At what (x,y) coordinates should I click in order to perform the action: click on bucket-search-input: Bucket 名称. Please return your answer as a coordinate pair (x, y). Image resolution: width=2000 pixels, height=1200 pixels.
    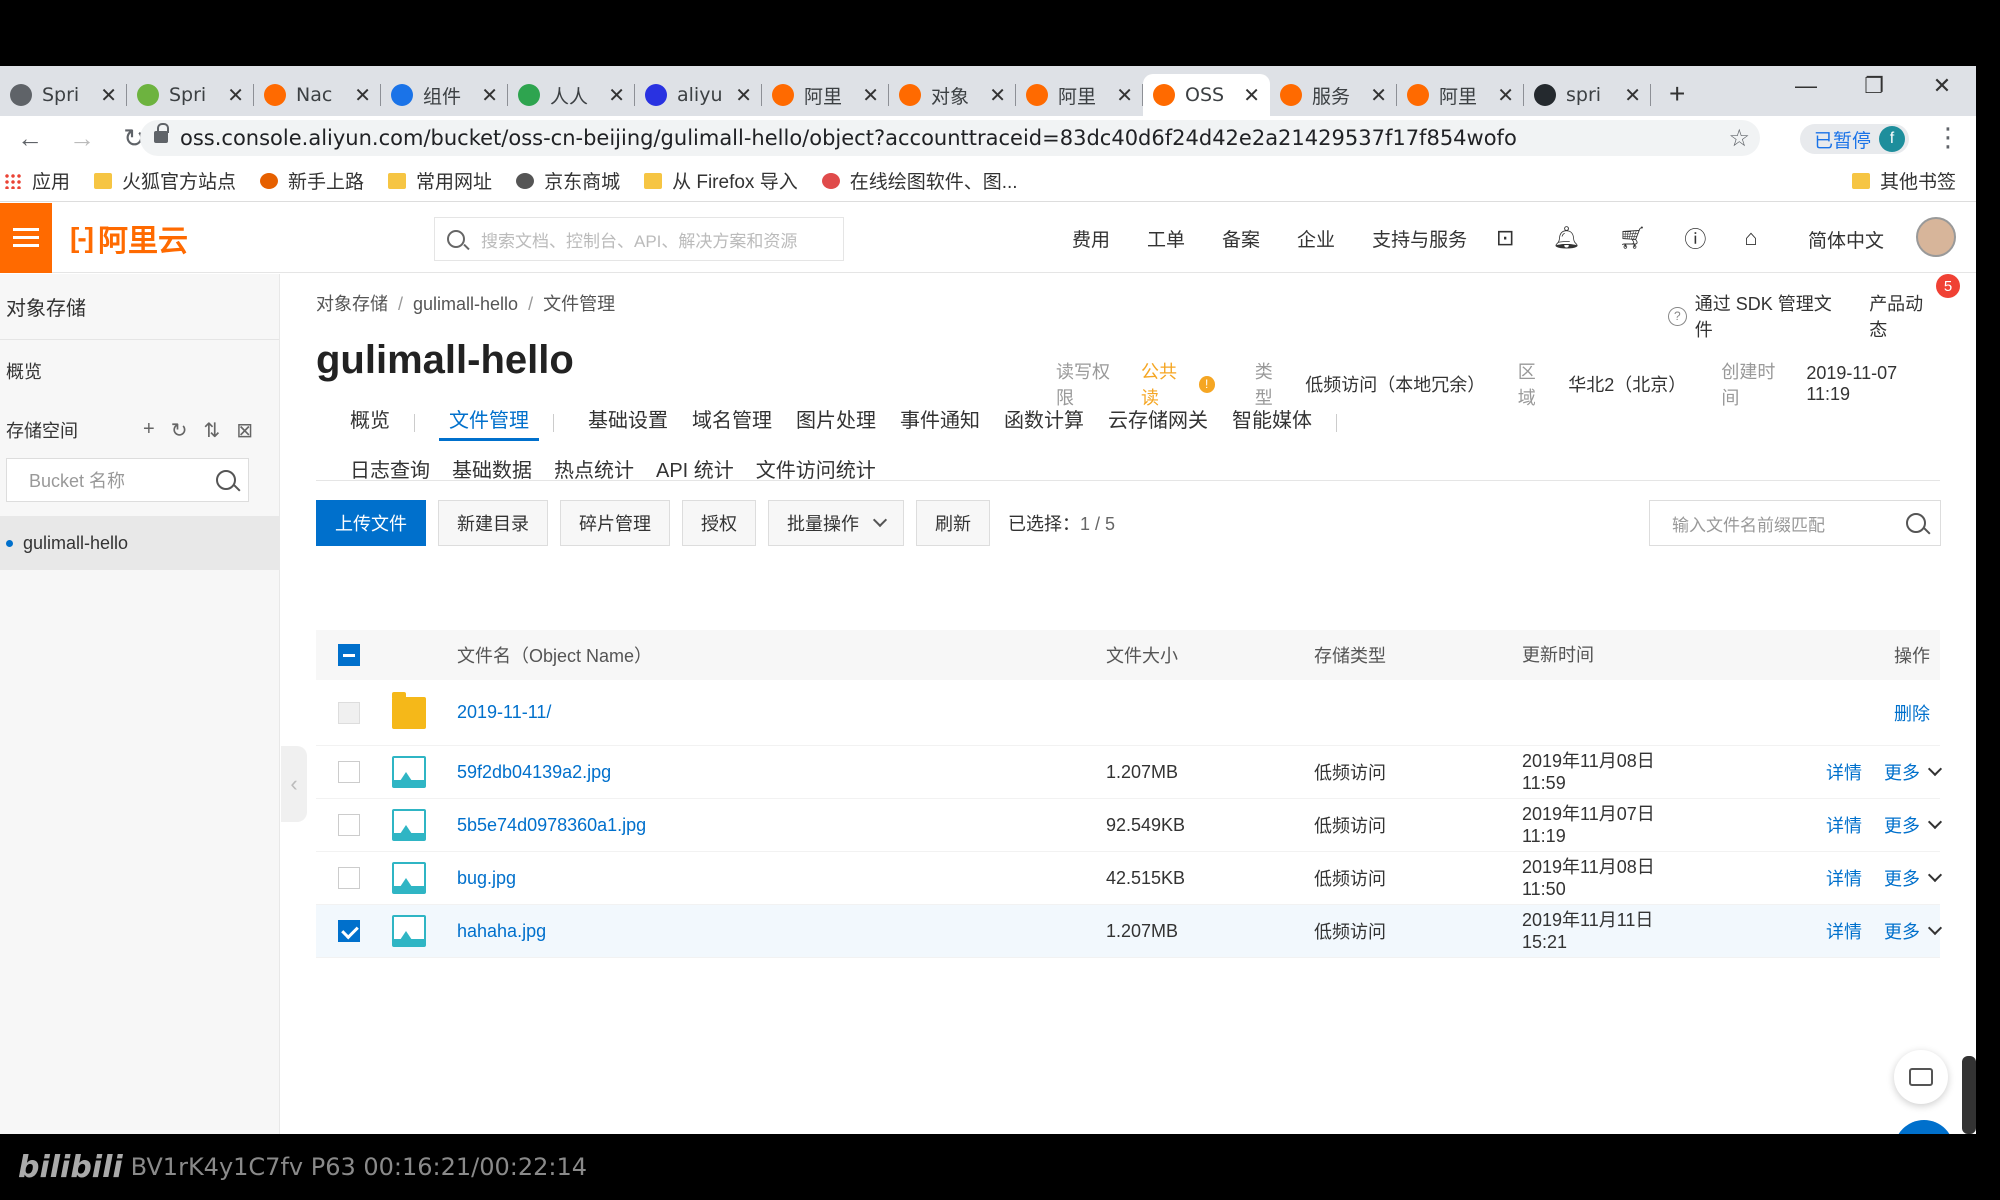
    Looking at the image, I should click on (127, 480).